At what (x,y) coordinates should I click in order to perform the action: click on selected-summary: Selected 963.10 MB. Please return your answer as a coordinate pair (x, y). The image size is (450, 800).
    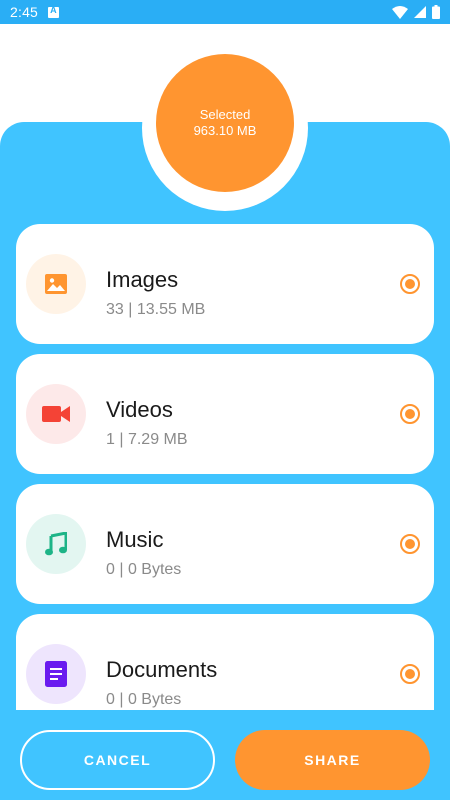
    Looking at the image, I should click on (225, 123).